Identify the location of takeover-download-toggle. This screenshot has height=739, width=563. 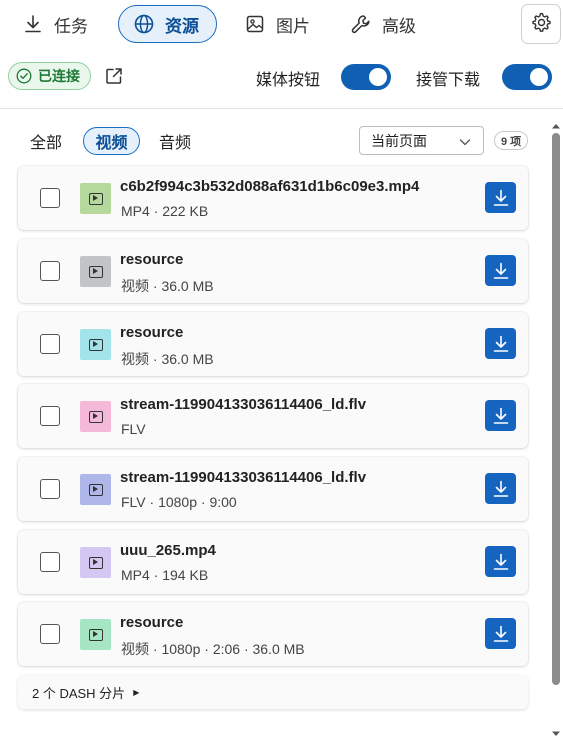
(527, 77).